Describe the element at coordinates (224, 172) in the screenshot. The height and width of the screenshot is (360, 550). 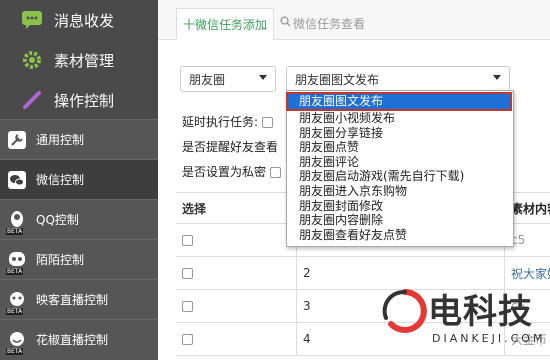
I see `private-label: 是否设置为私密` at that location.